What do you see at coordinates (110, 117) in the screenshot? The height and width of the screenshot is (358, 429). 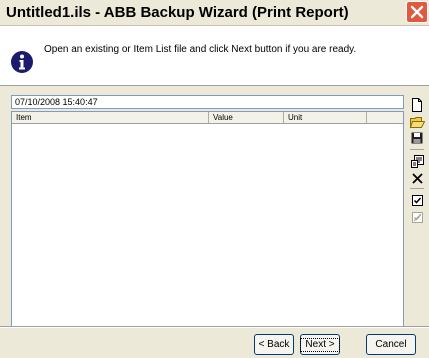 I see `column-header-item: Item` at bounding box center [110, 117].